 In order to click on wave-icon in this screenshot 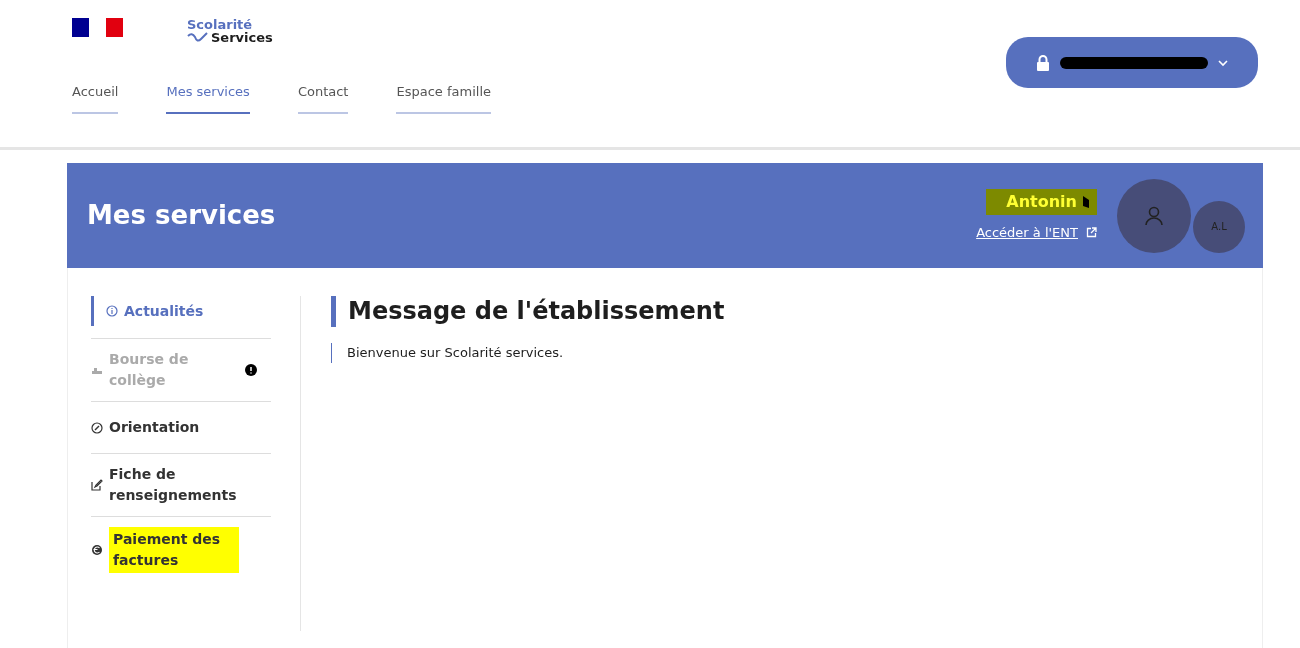, I will do `click(198, 37)`.